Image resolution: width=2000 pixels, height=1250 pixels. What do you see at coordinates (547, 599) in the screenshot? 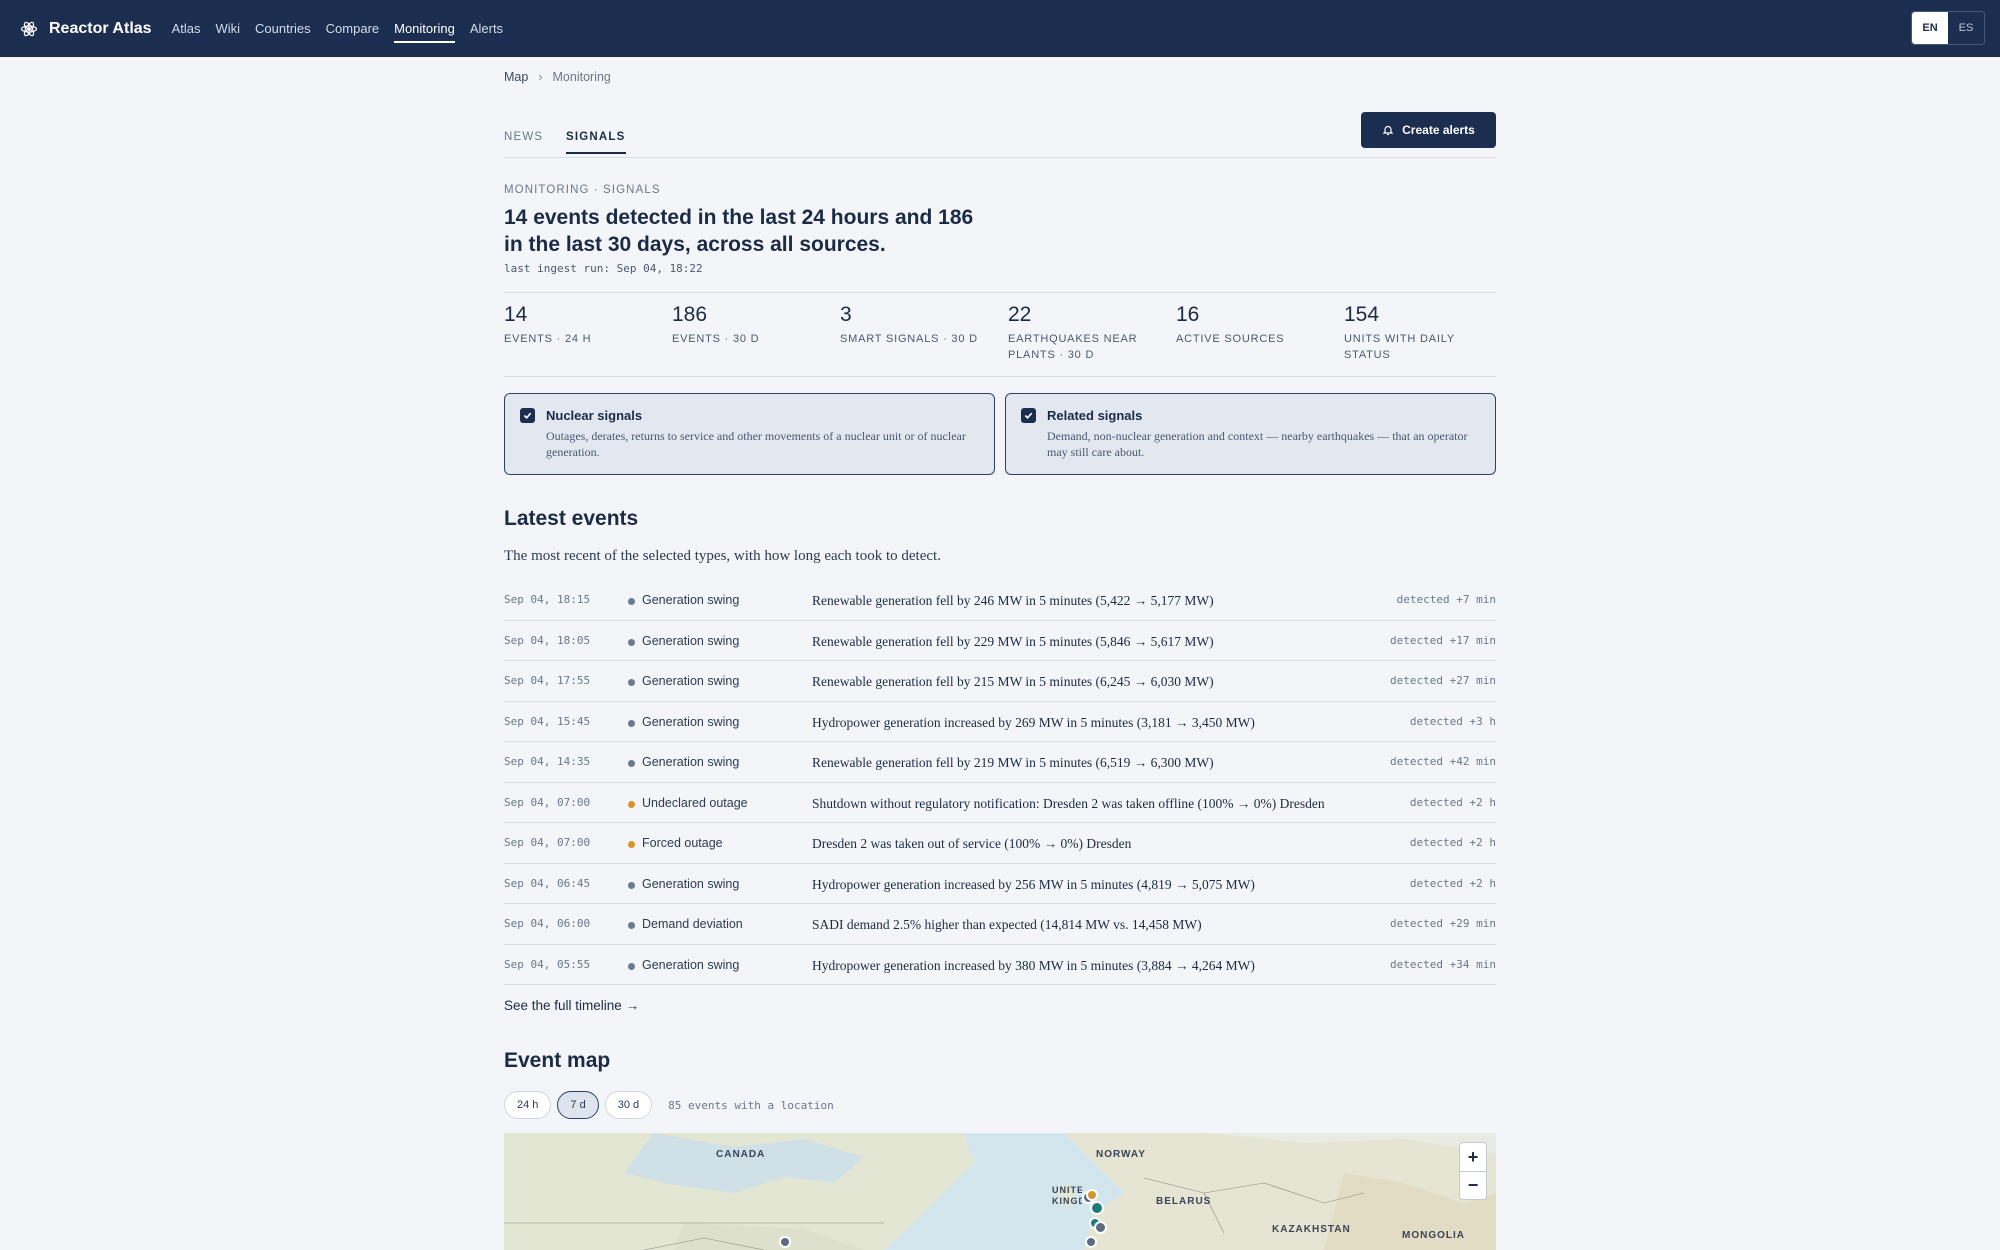
I see `event-time: Sep 04, 18:15` at bounding box center [547, 599].